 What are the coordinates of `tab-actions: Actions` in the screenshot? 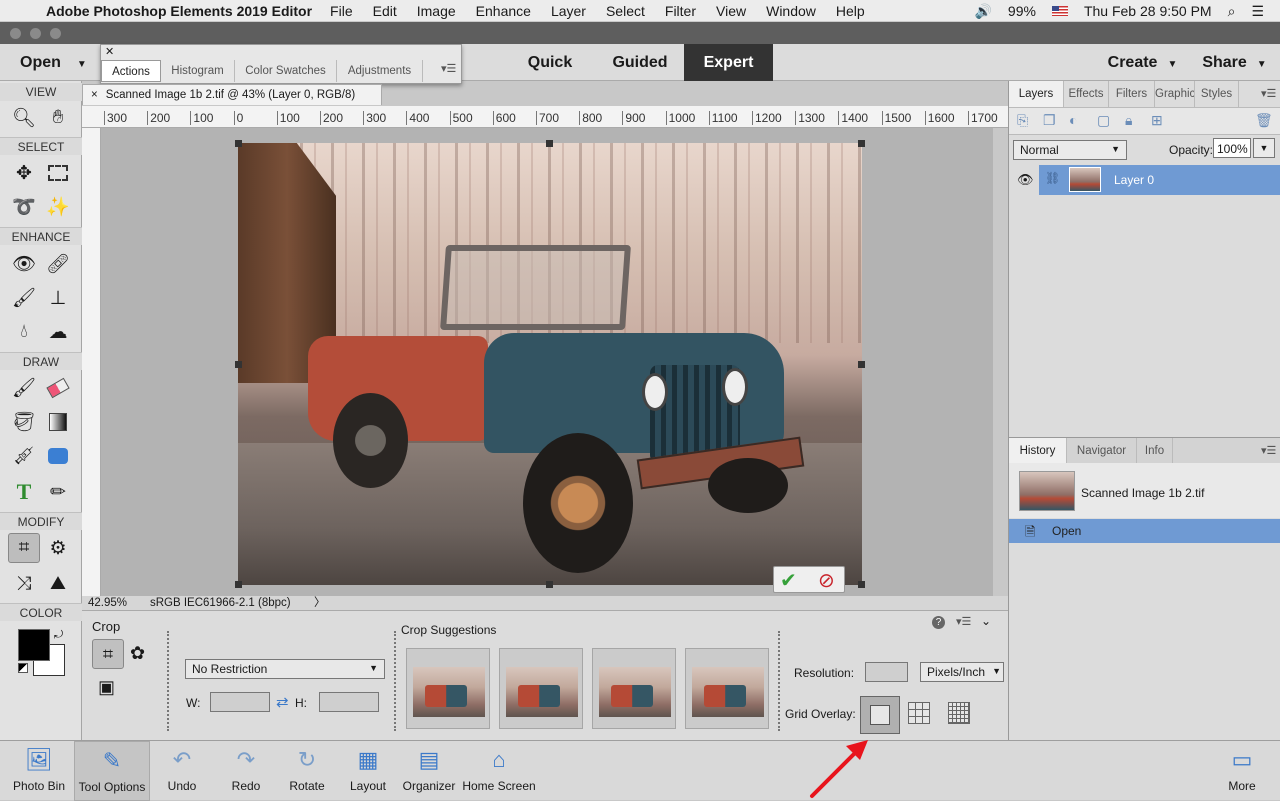 It's located at (131, 71).